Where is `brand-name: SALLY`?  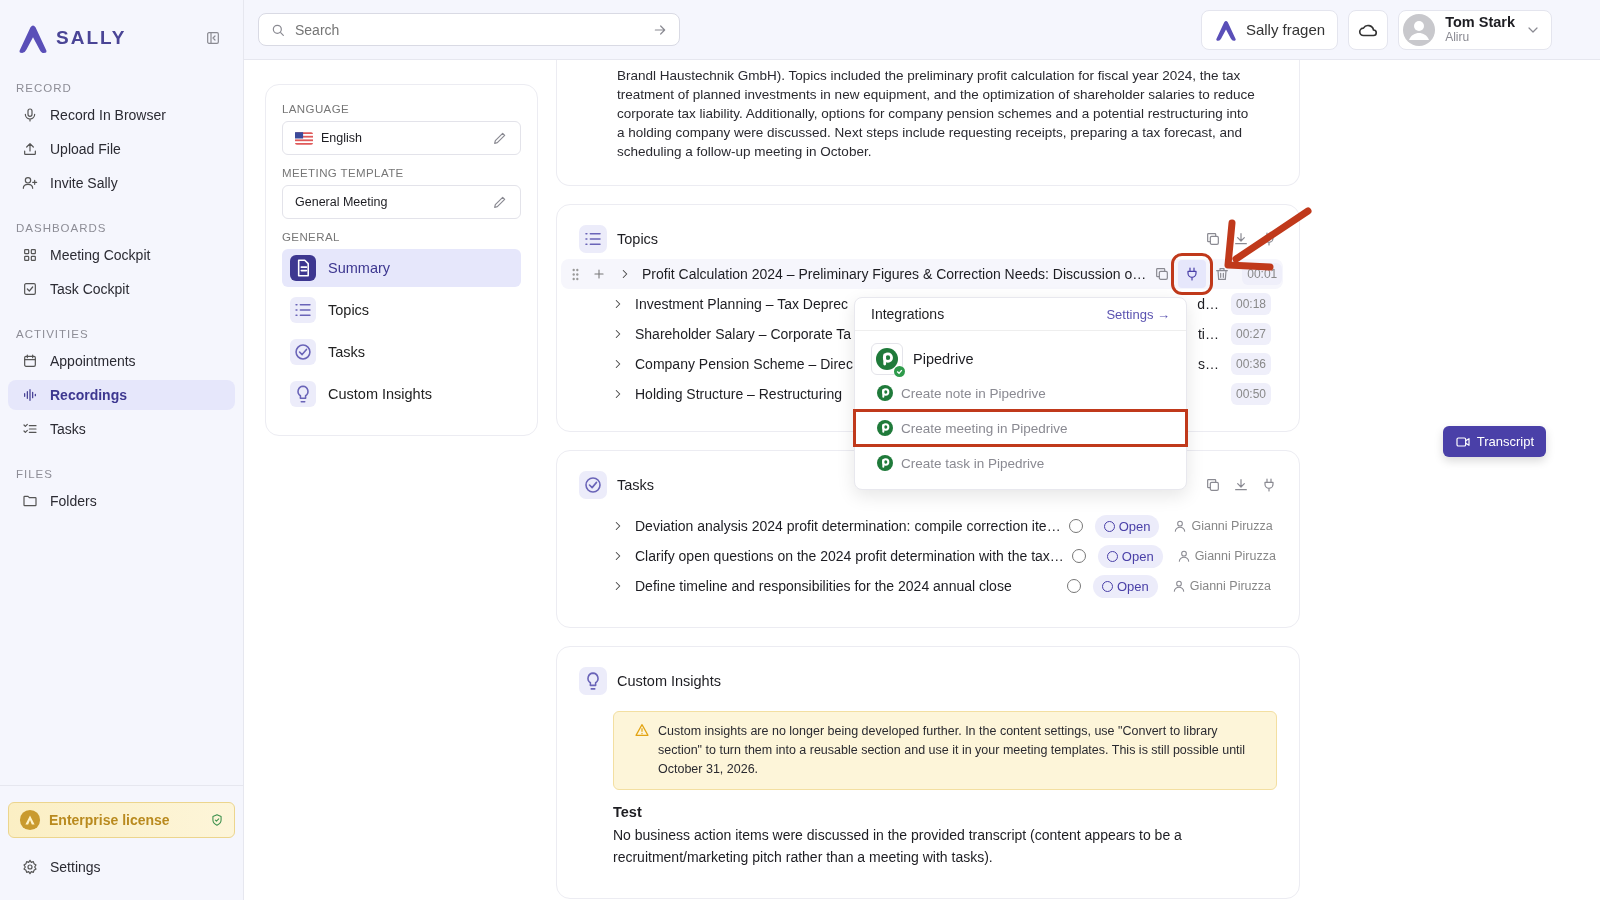
brand-name: SALLY is located at coordinates (91, 38).